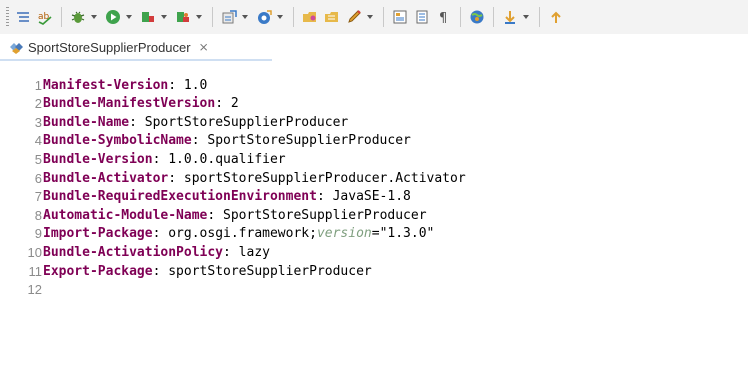  I want to click on open-folder-icon, so click(310, 17).